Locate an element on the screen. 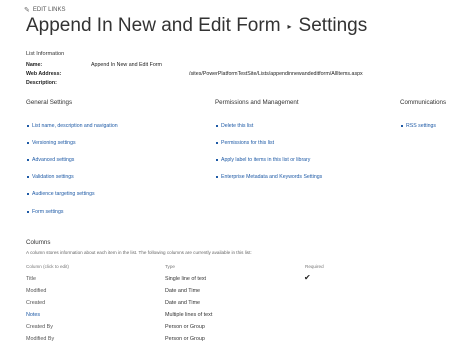  column-row-type: Multiple lines of text is located at coordinates (189, 315).